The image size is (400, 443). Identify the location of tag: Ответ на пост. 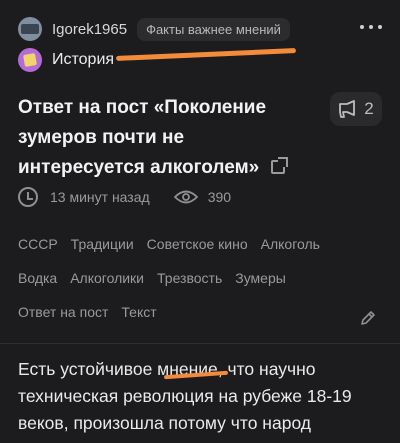
(63, 312).